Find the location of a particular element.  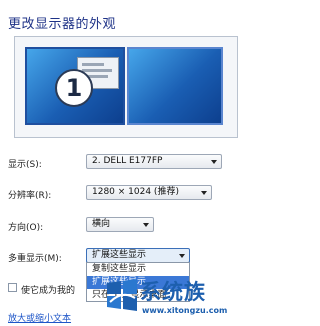

monitor-1: 1 is located at coordinates (75, 86).